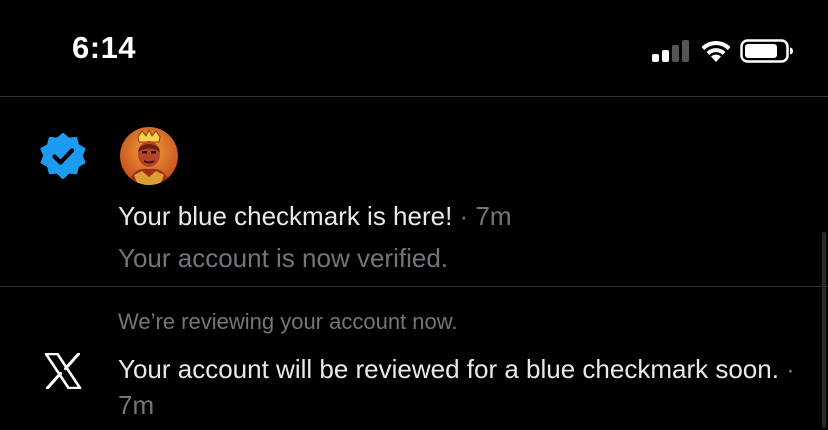 This screenshot has height=430, width=828. What do you see at coordinates (824, 330) in the screenshot?
I see `scrollbar` at bounding box center [824, 330].